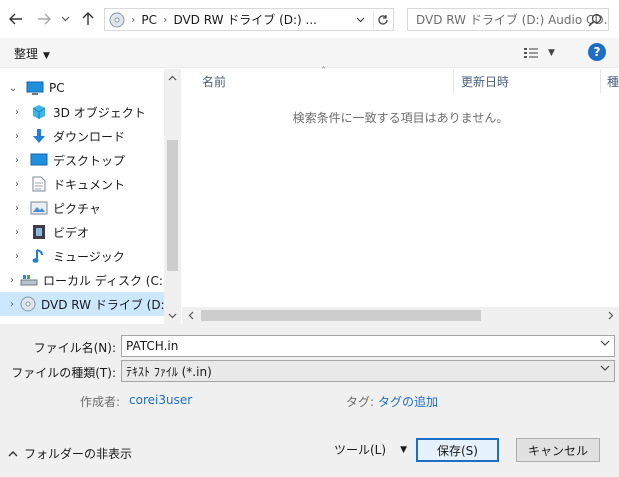 Image resolution: width=619 pixels, height=477 pixels. What do you see at coordinates (558, 450) in the screenshot?
I see `cancel-button: キャンセル` at bounding box center [558, 450].